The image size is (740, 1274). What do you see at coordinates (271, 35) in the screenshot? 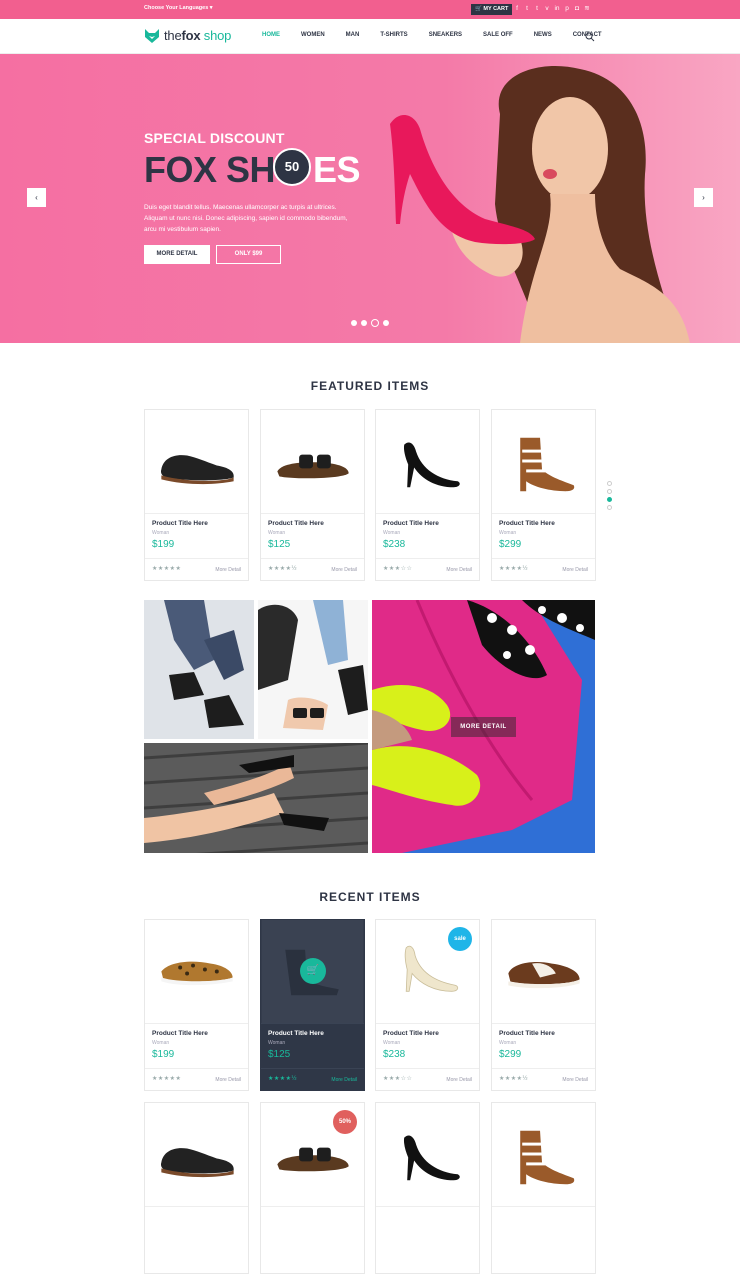
I see `nav-home: HOME` at bounding box center [271, 35].